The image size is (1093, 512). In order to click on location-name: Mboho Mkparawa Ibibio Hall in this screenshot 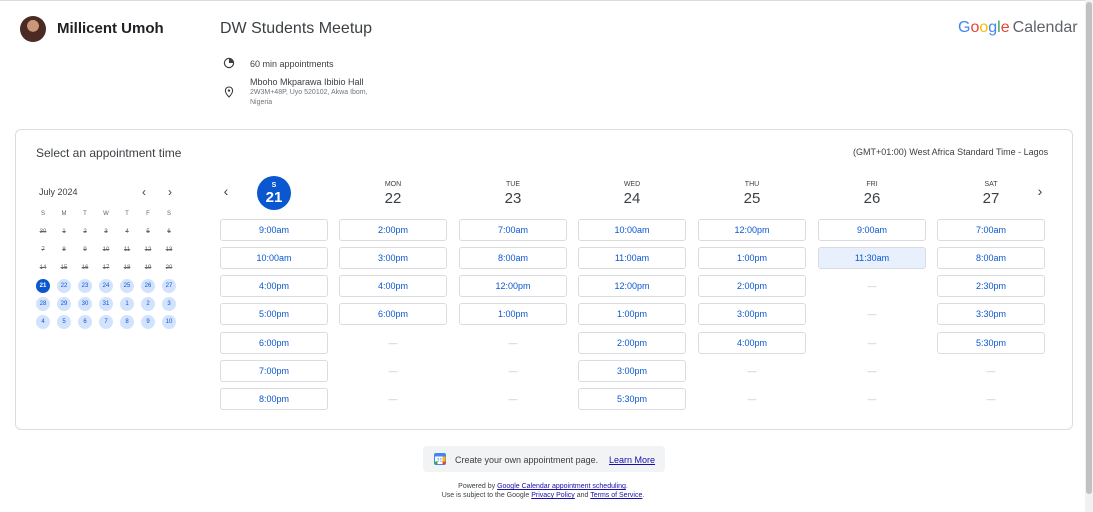, I will do `click(307, 82)`.